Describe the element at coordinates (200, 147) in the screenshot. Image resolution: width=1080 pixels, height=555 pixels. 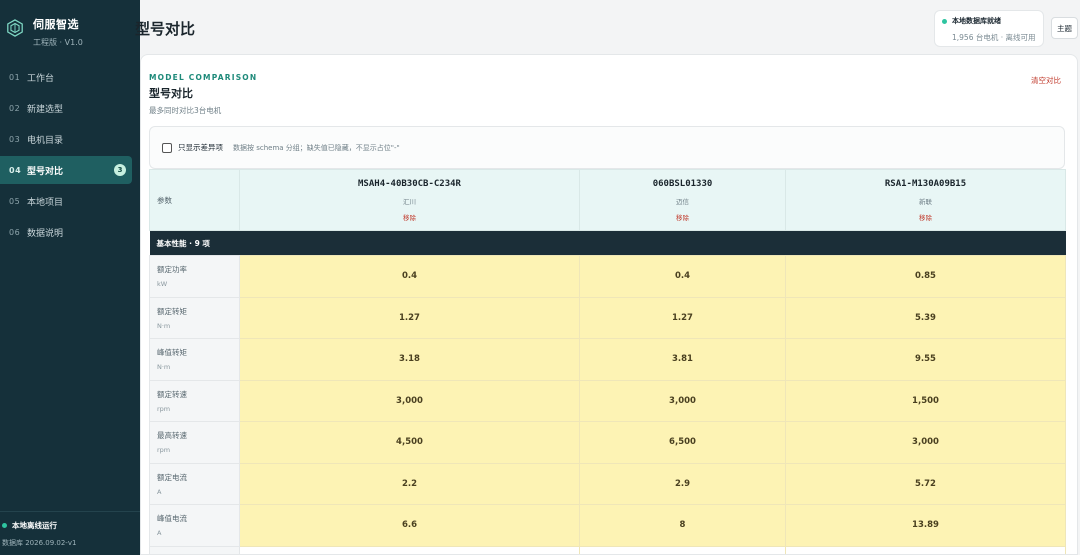
I see `diff-only-label: 只显示差异项` at that location.